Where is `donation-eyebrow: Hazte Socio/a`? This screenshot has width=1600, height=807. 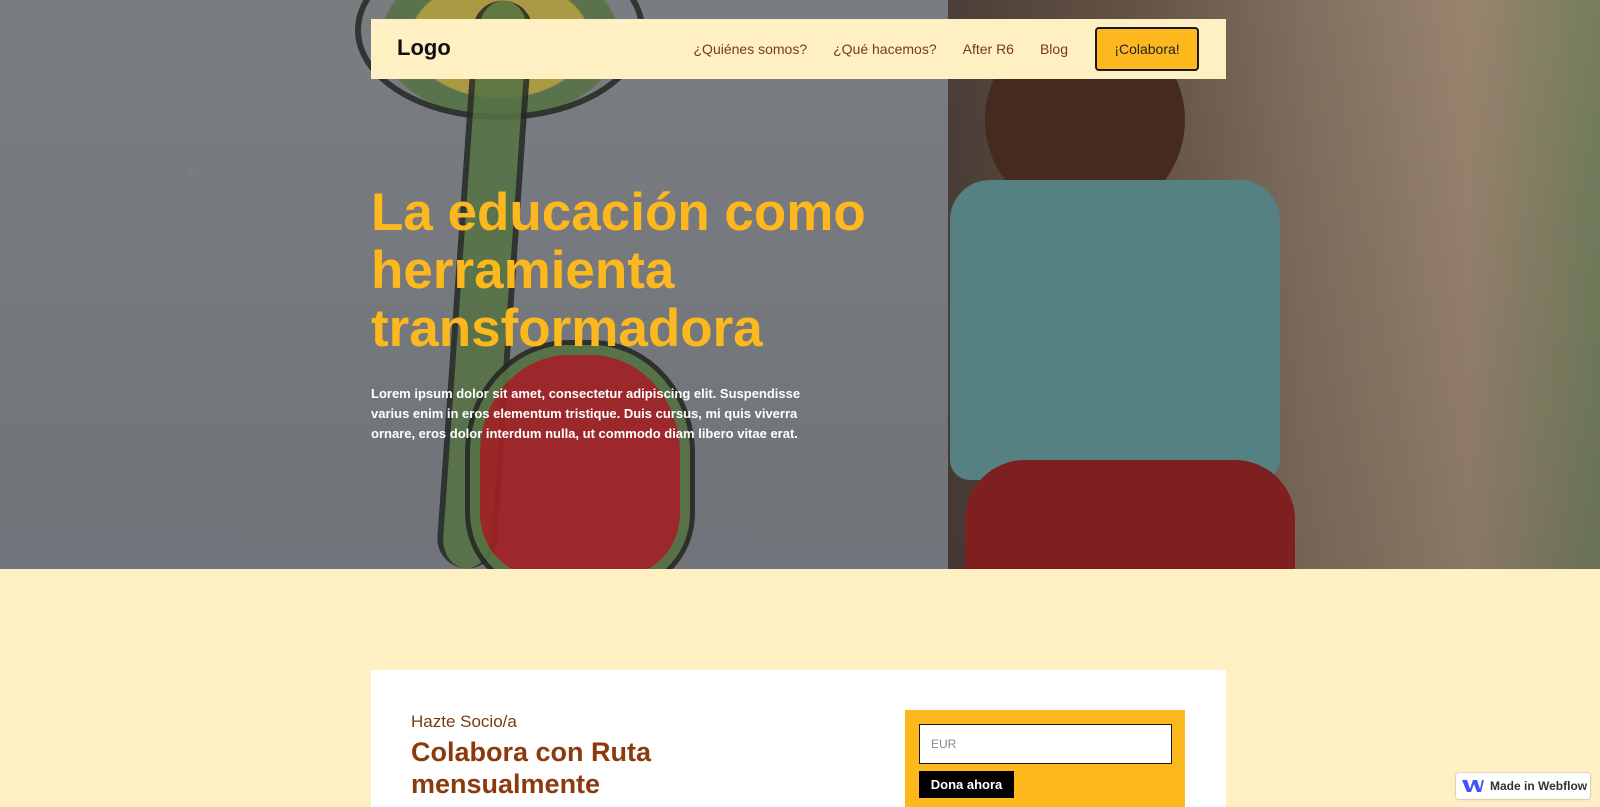
donation-eyebrow: Hazte Socio/a is located at coordinates (464, 721).